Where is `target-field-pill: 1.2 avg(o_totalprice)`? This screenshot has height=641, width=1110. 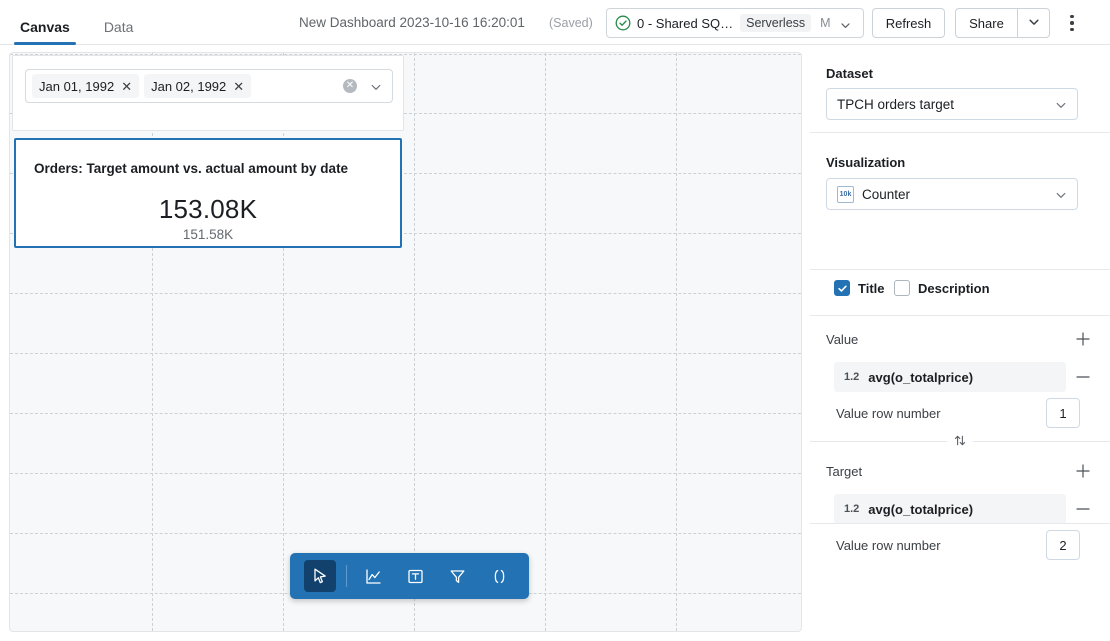 target-field-pill: 1.2 avg(o_totalprice) is located at coordinates (950, 509).